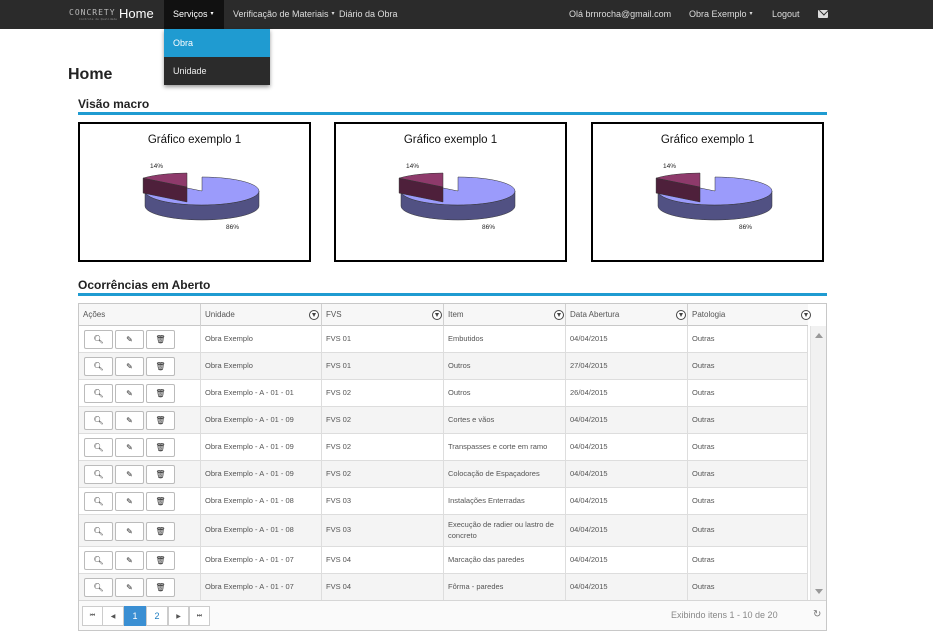  I want to click on cell-item: Colocação de Espaçadores, so click(505, 474).